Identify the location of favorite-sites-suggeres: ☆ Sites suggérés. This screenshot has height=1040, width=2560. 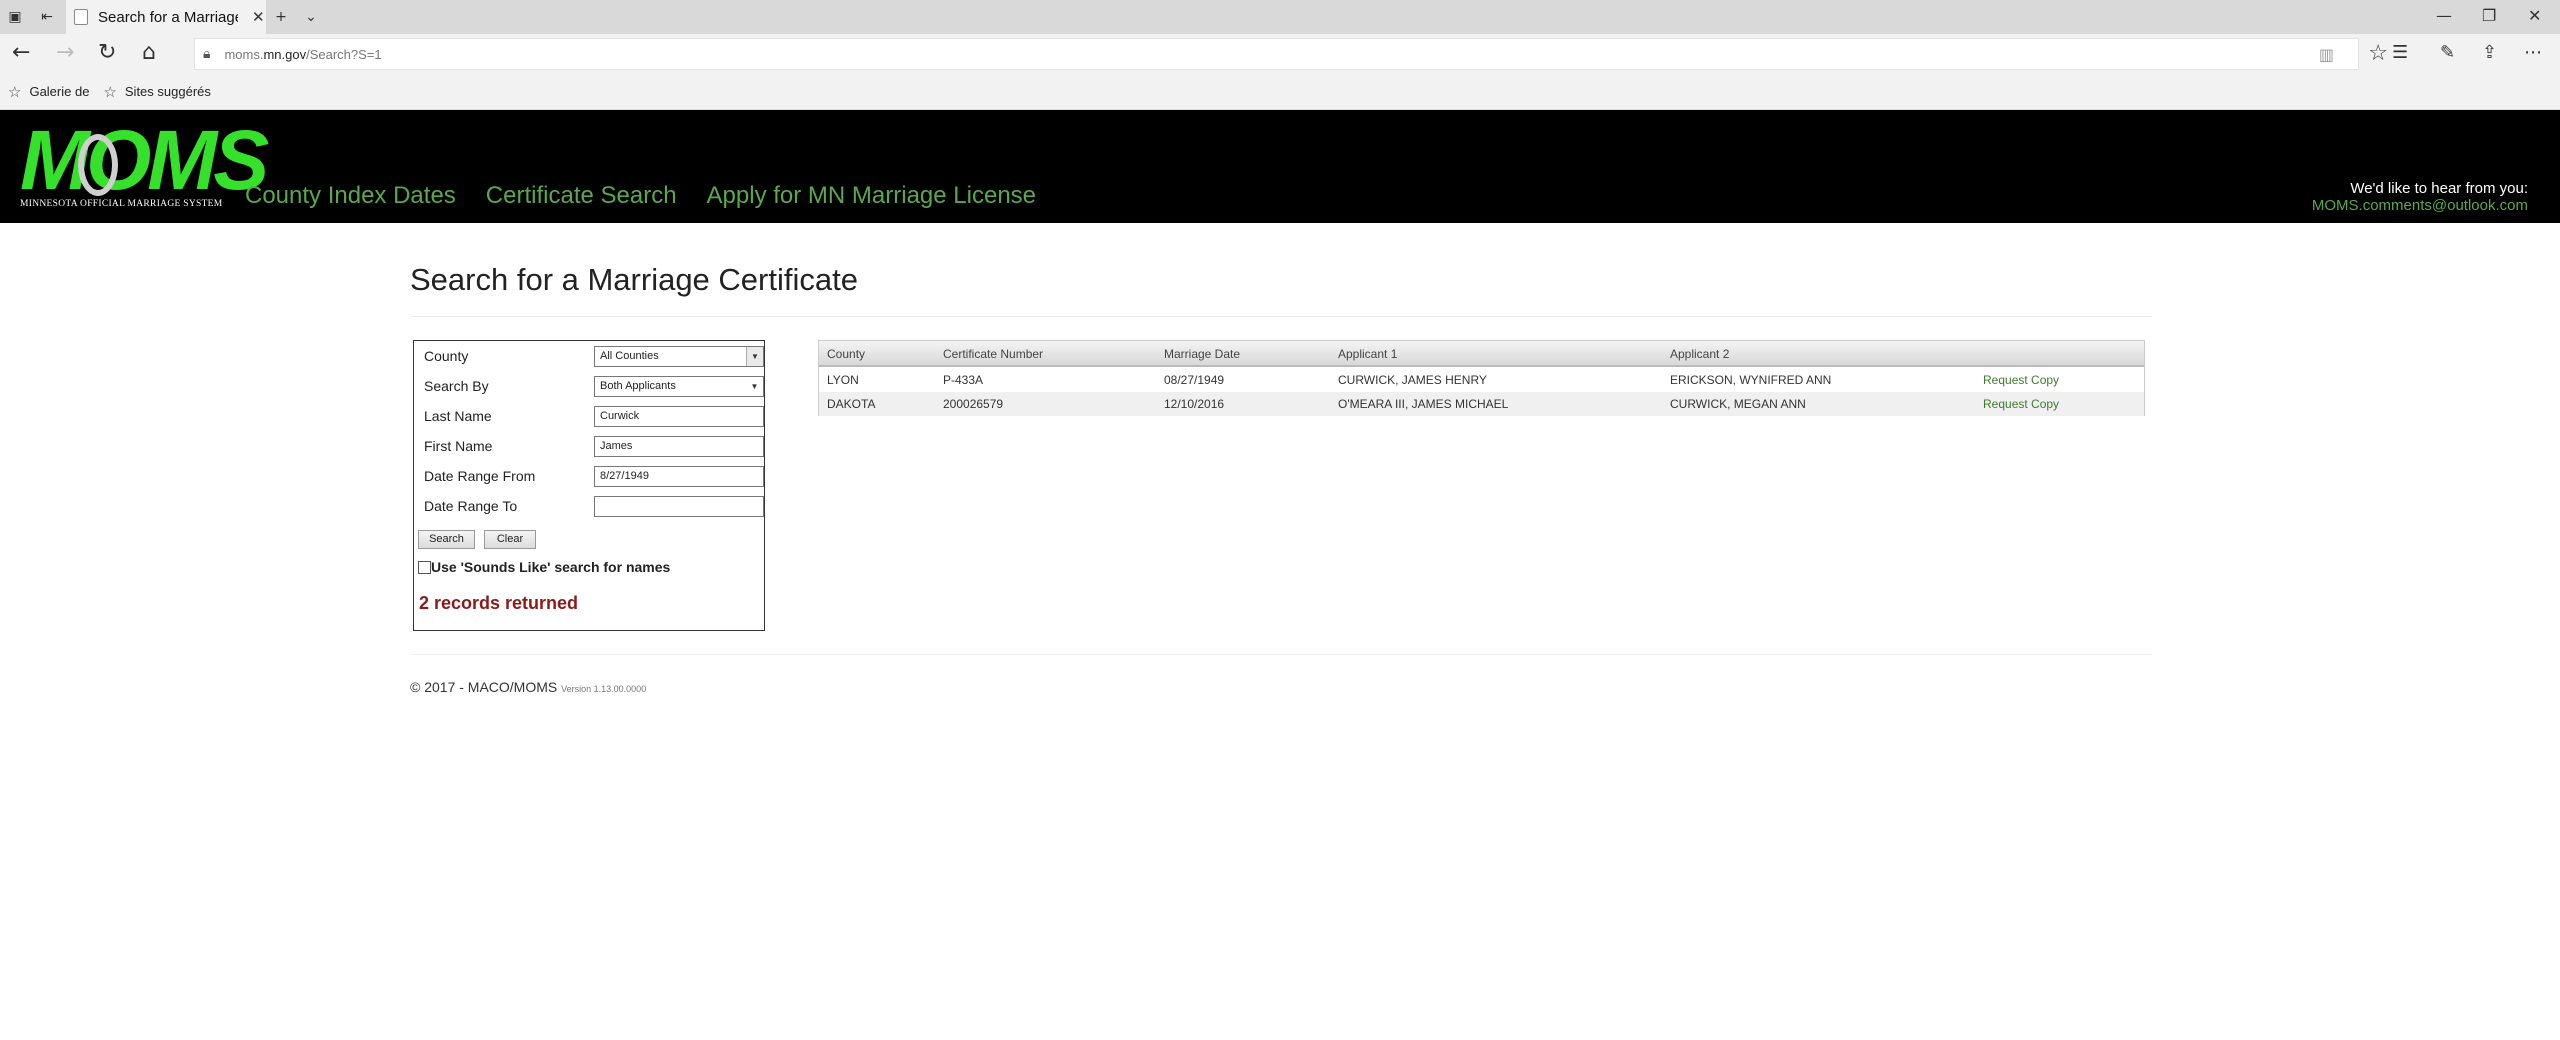
(156, 92).